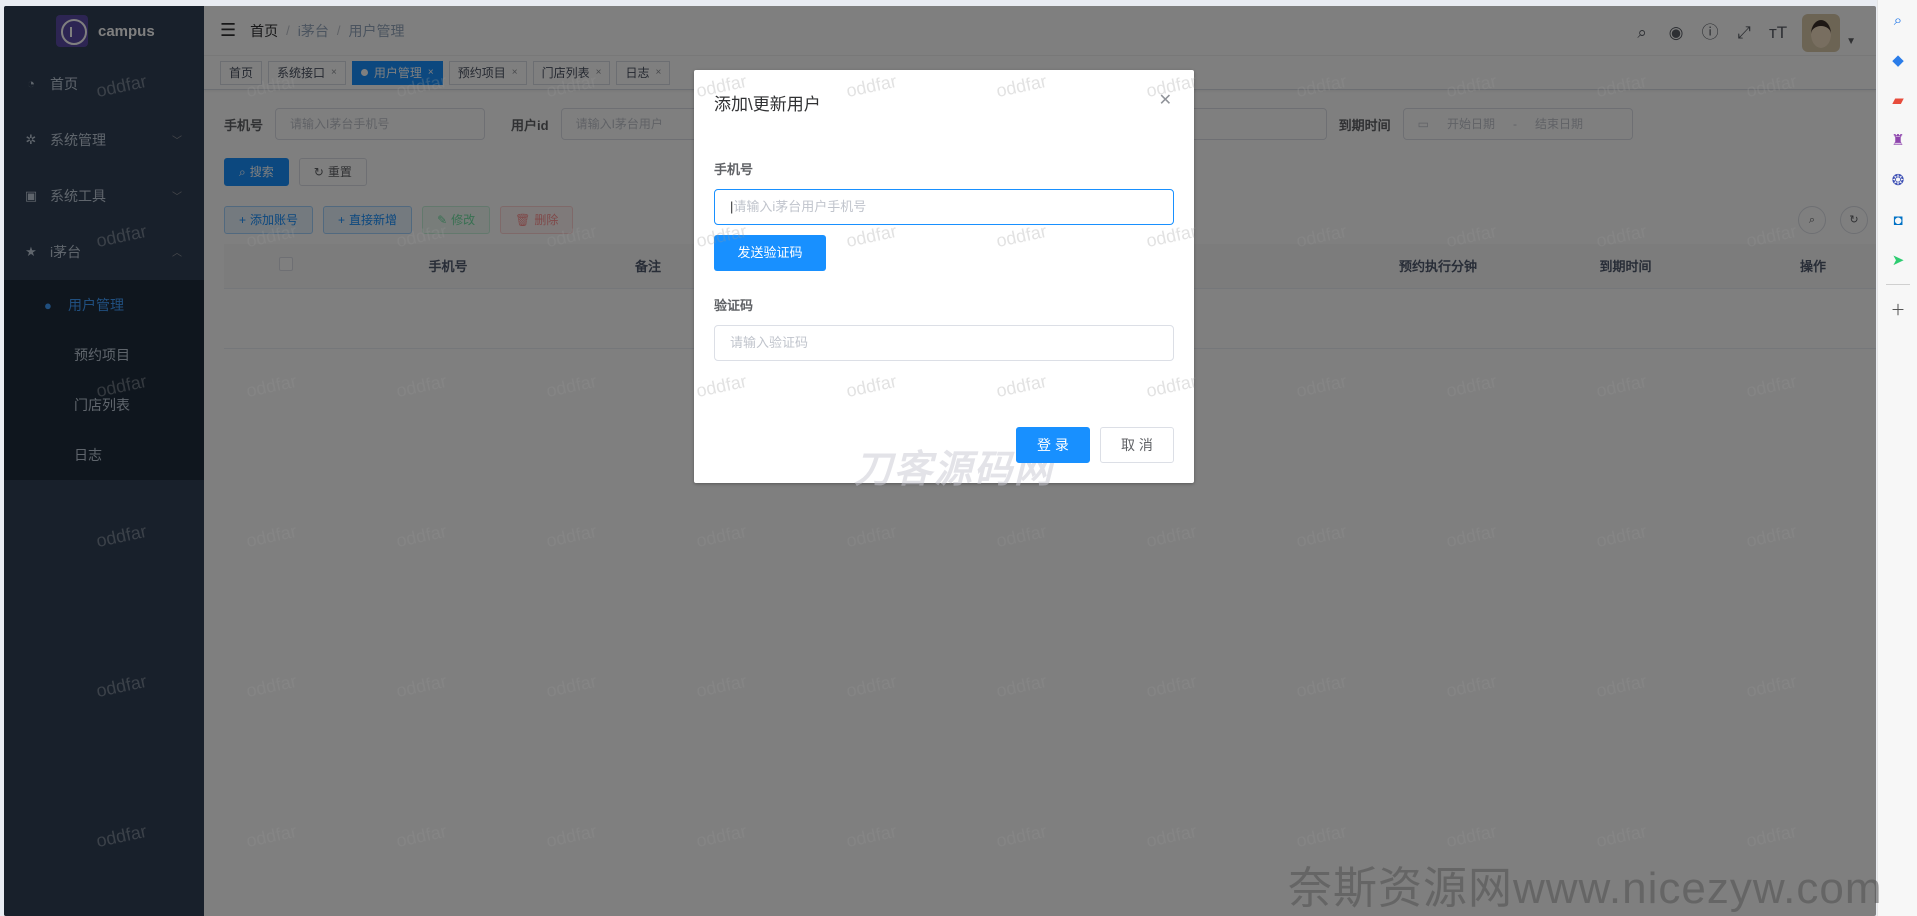 The height and width of the screenshot is (916, 1917). I want to click on cancel-button: 取 消, so click(1137, 445).